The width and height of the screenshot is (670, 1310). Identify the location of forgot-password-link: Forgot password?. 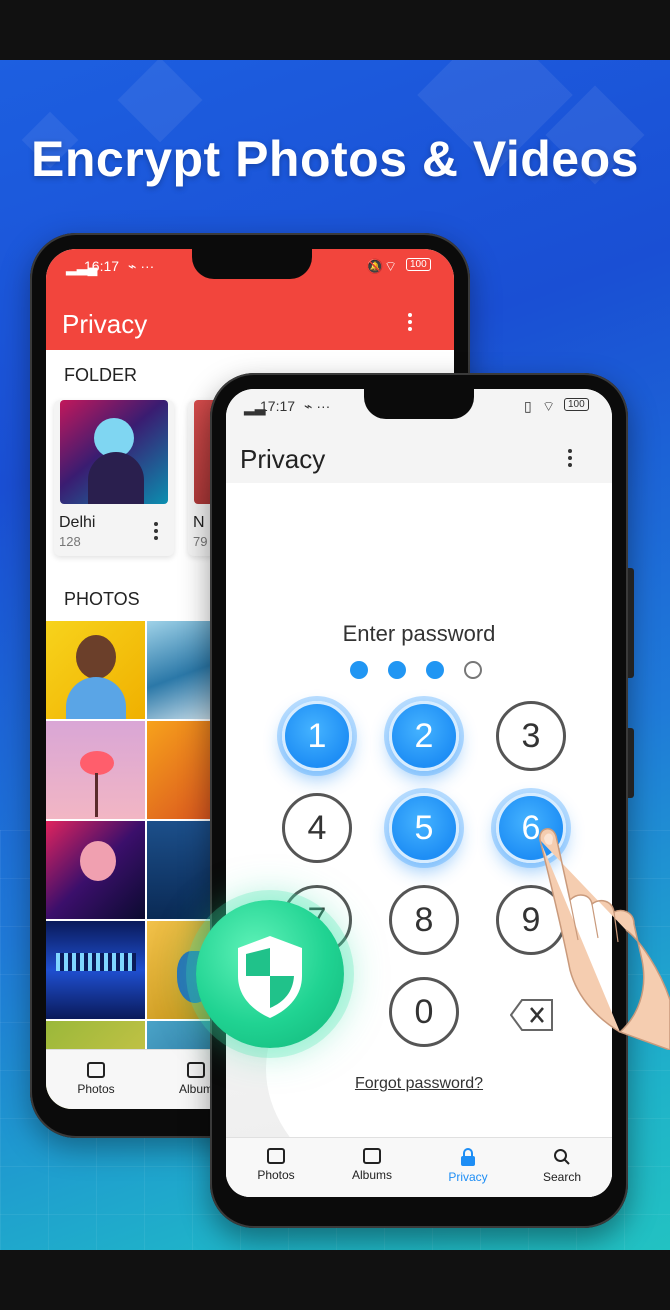
(419, 1084).